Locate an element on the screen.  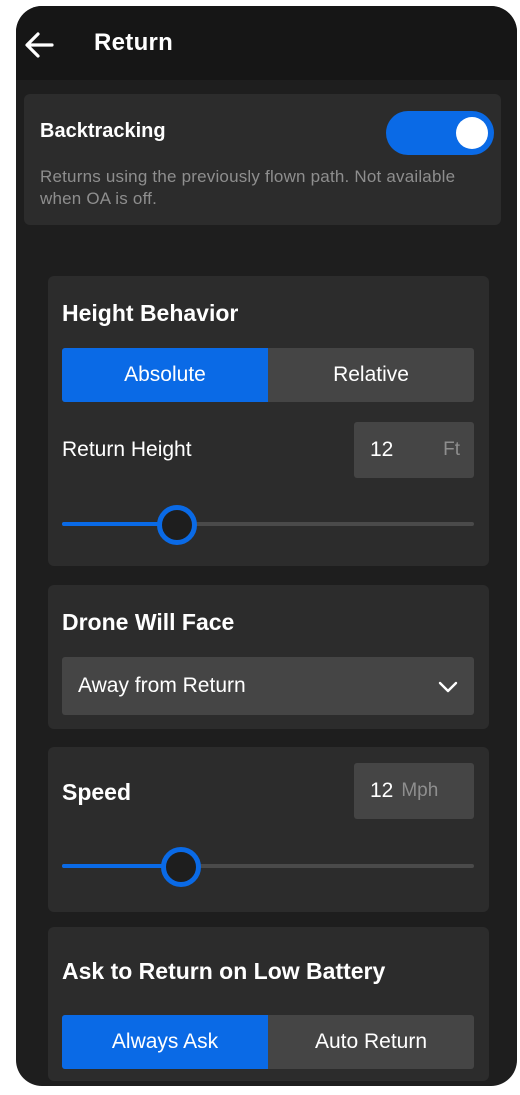
height-behavior-title: Height Behavior is located at coordinates (150, 313).